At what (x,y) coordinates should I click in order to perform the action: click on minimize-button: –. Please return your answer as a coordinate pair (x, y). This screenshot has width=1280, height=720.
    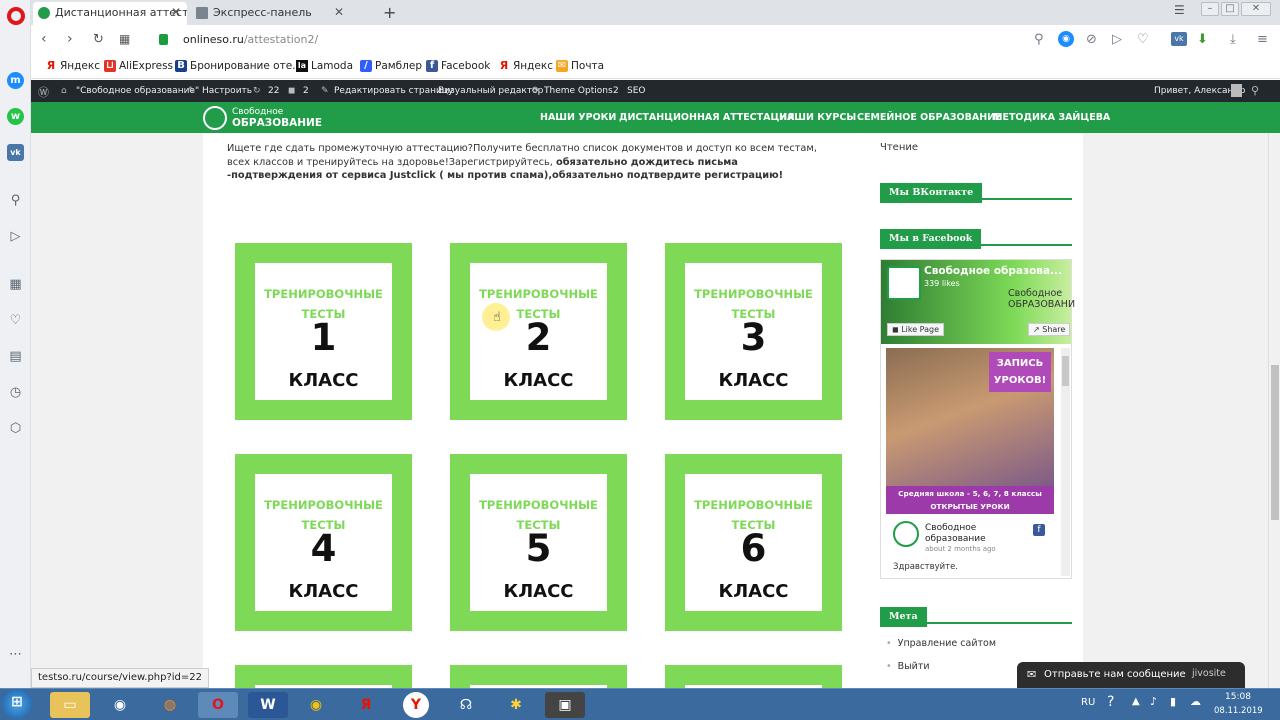
    Looking at the image, I should click on (1210, 9).